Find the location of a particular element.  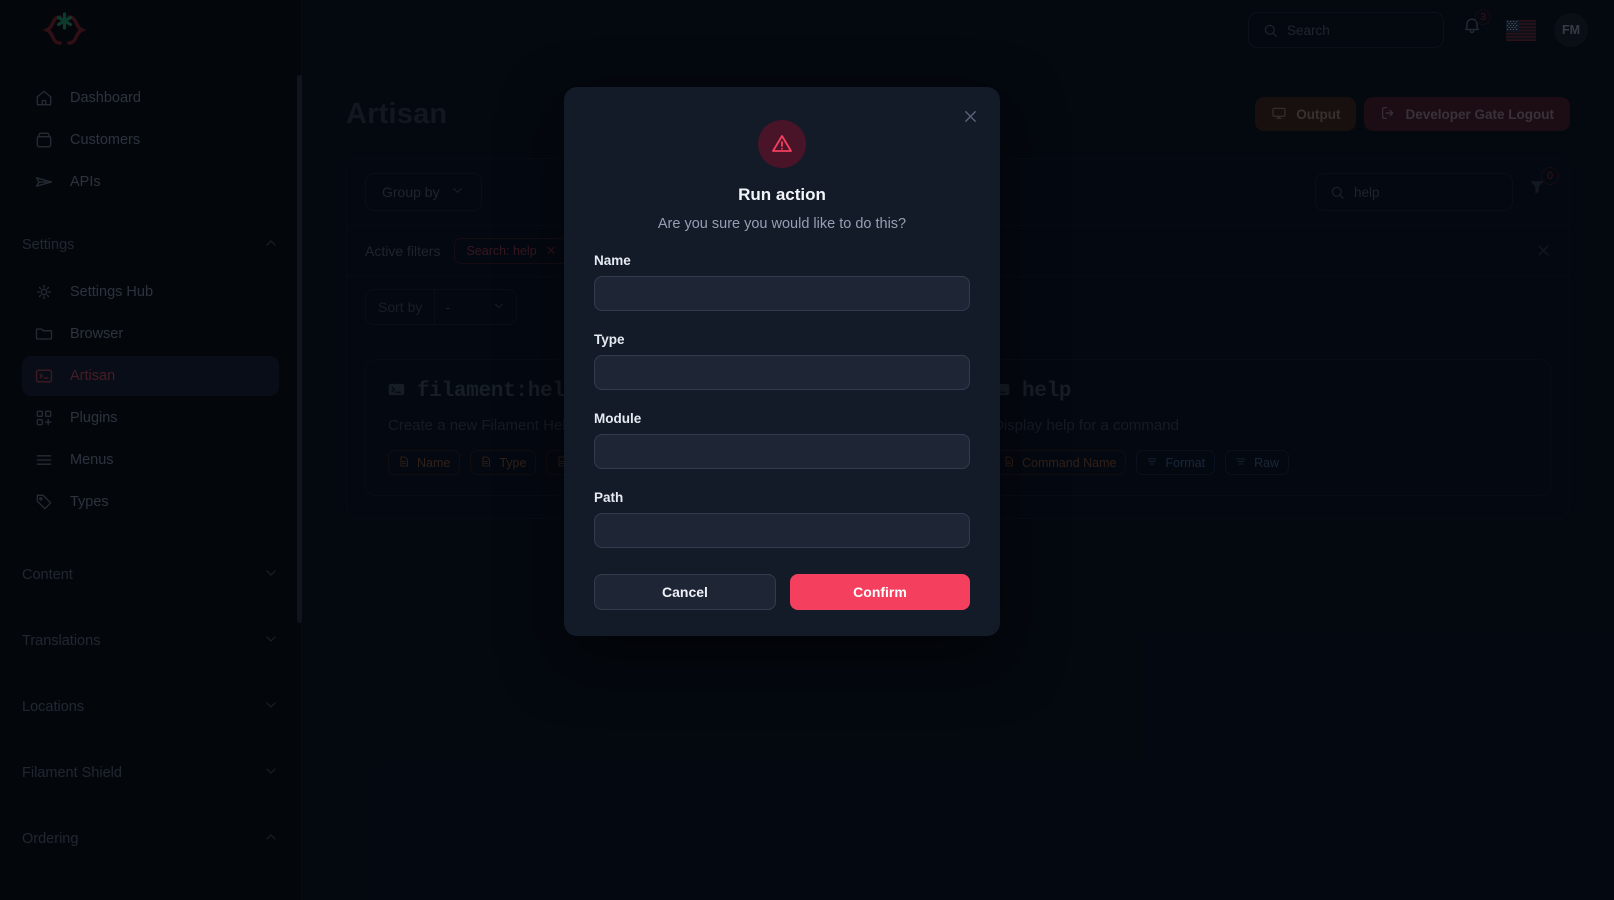

field-path: Path is located at coordinates (782, 519).